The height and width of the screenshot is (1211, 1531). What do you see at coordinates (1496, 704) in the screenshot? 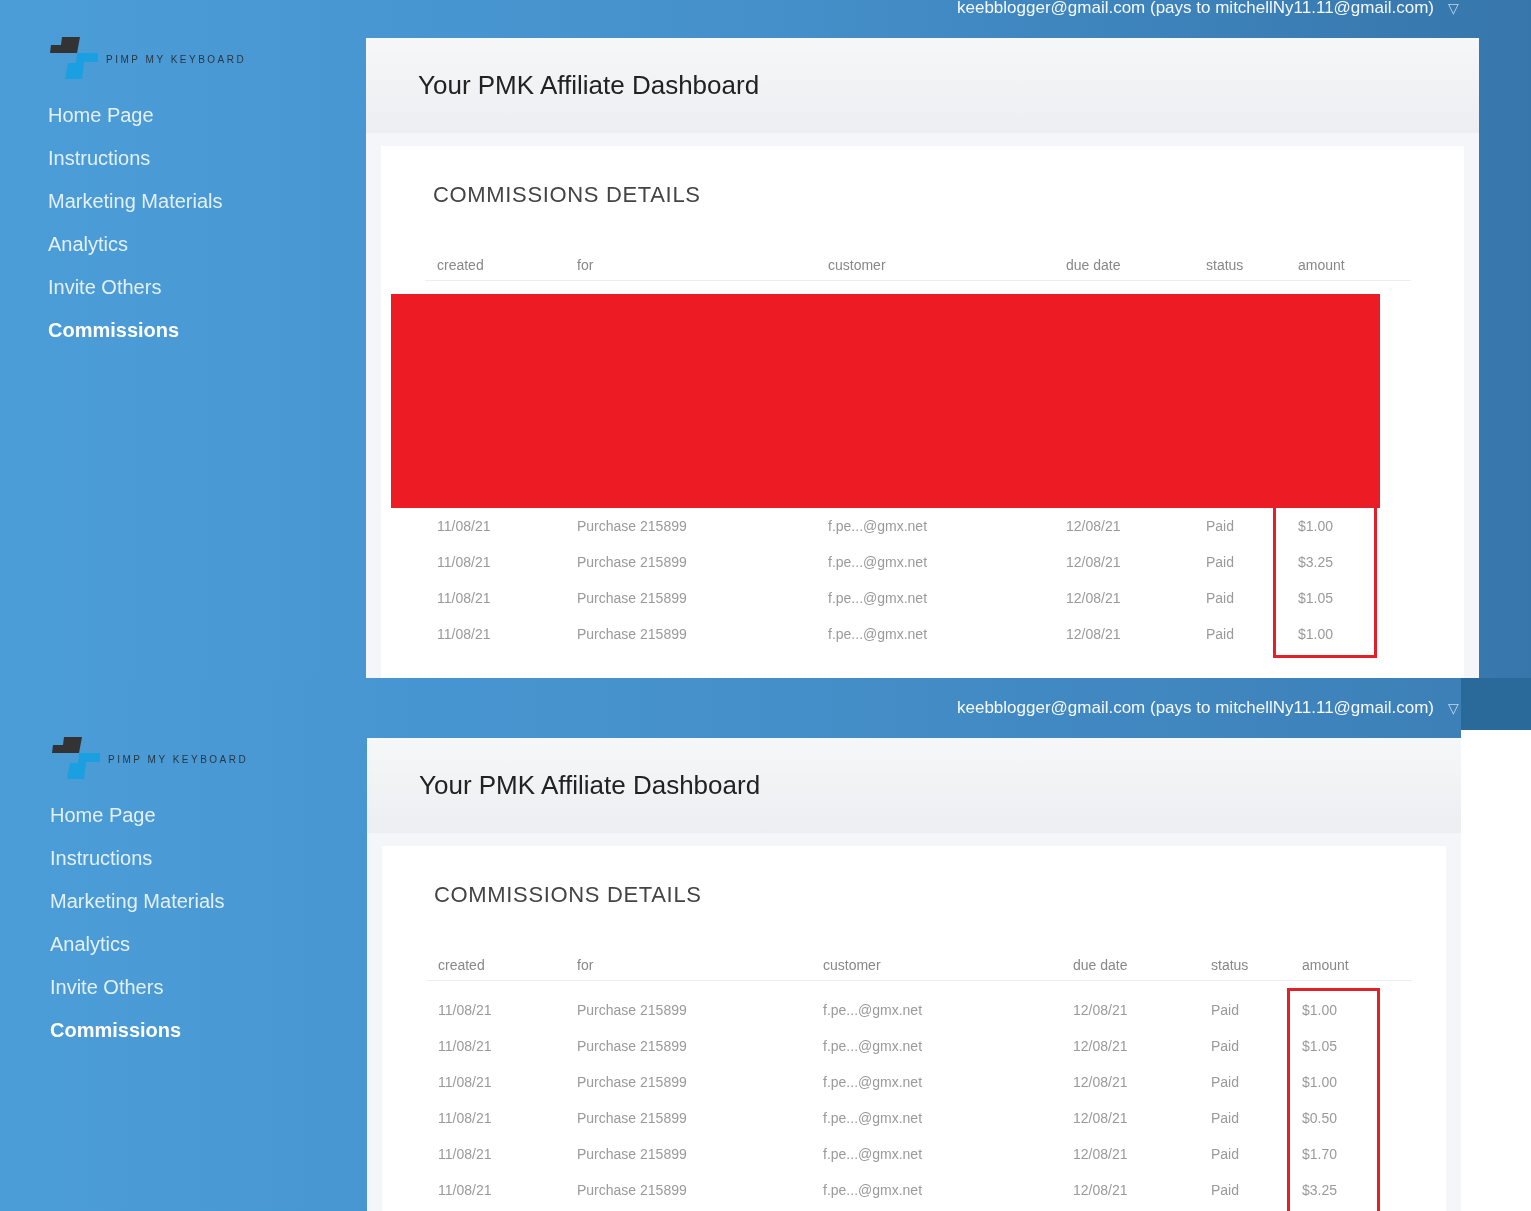
I see `background-strip` at bounding box center [1496, 704].